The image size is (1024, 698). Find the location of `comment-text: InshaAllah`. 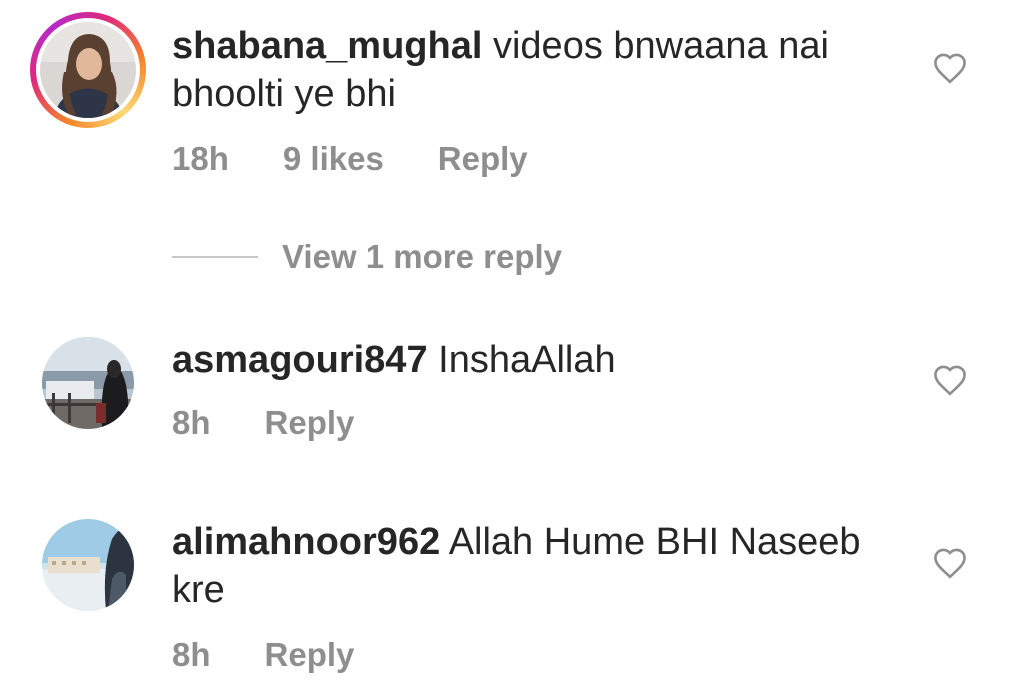

comment-text: InshaAllah is located at coordinates (527, 360).